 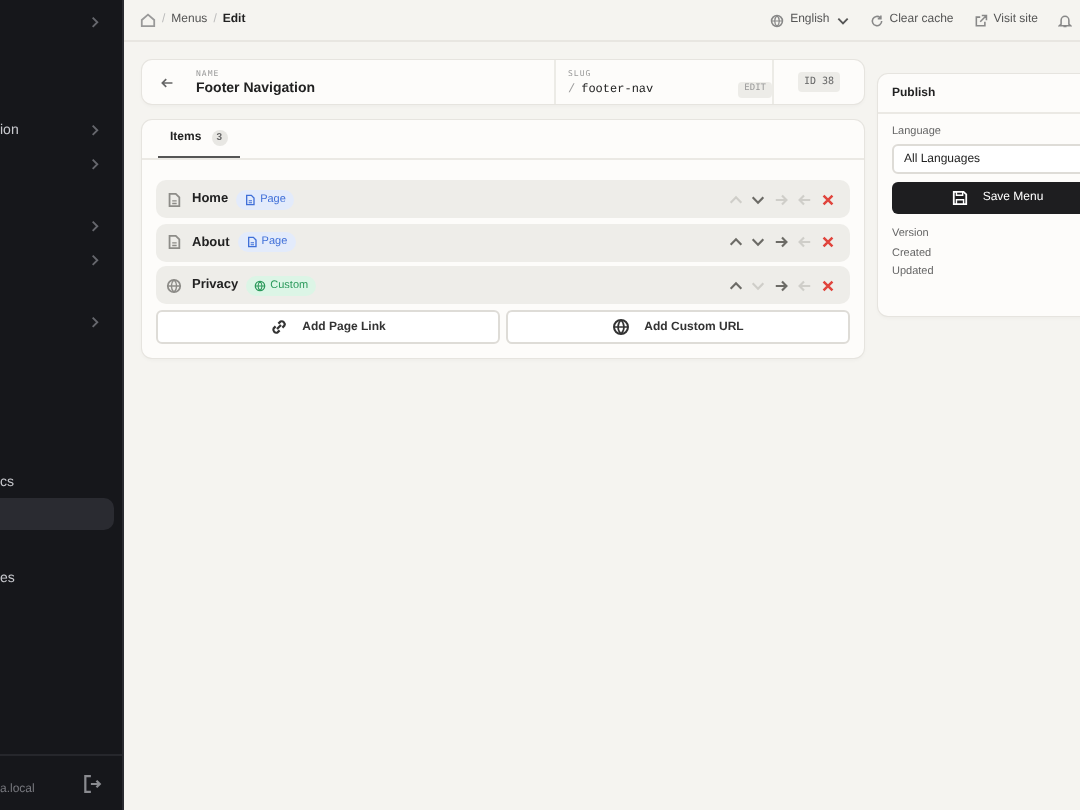 What do you see at coordinates (980, 20) in the screenshot?
I see `external-link-icon` at bounding box center [980, 20].